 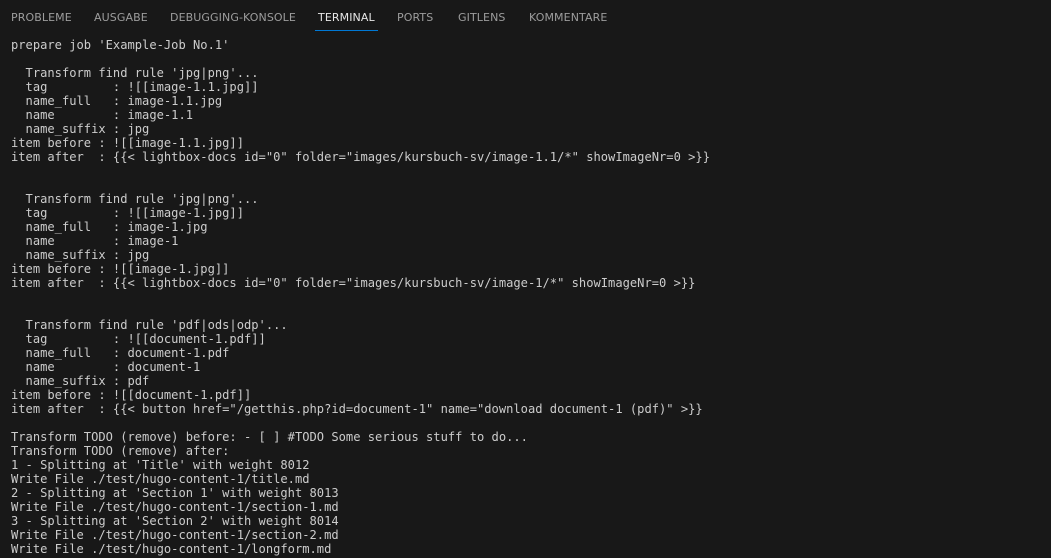 I want to click on terminal-line: name_full : image-1.jpg, so click(x=109, y=227).